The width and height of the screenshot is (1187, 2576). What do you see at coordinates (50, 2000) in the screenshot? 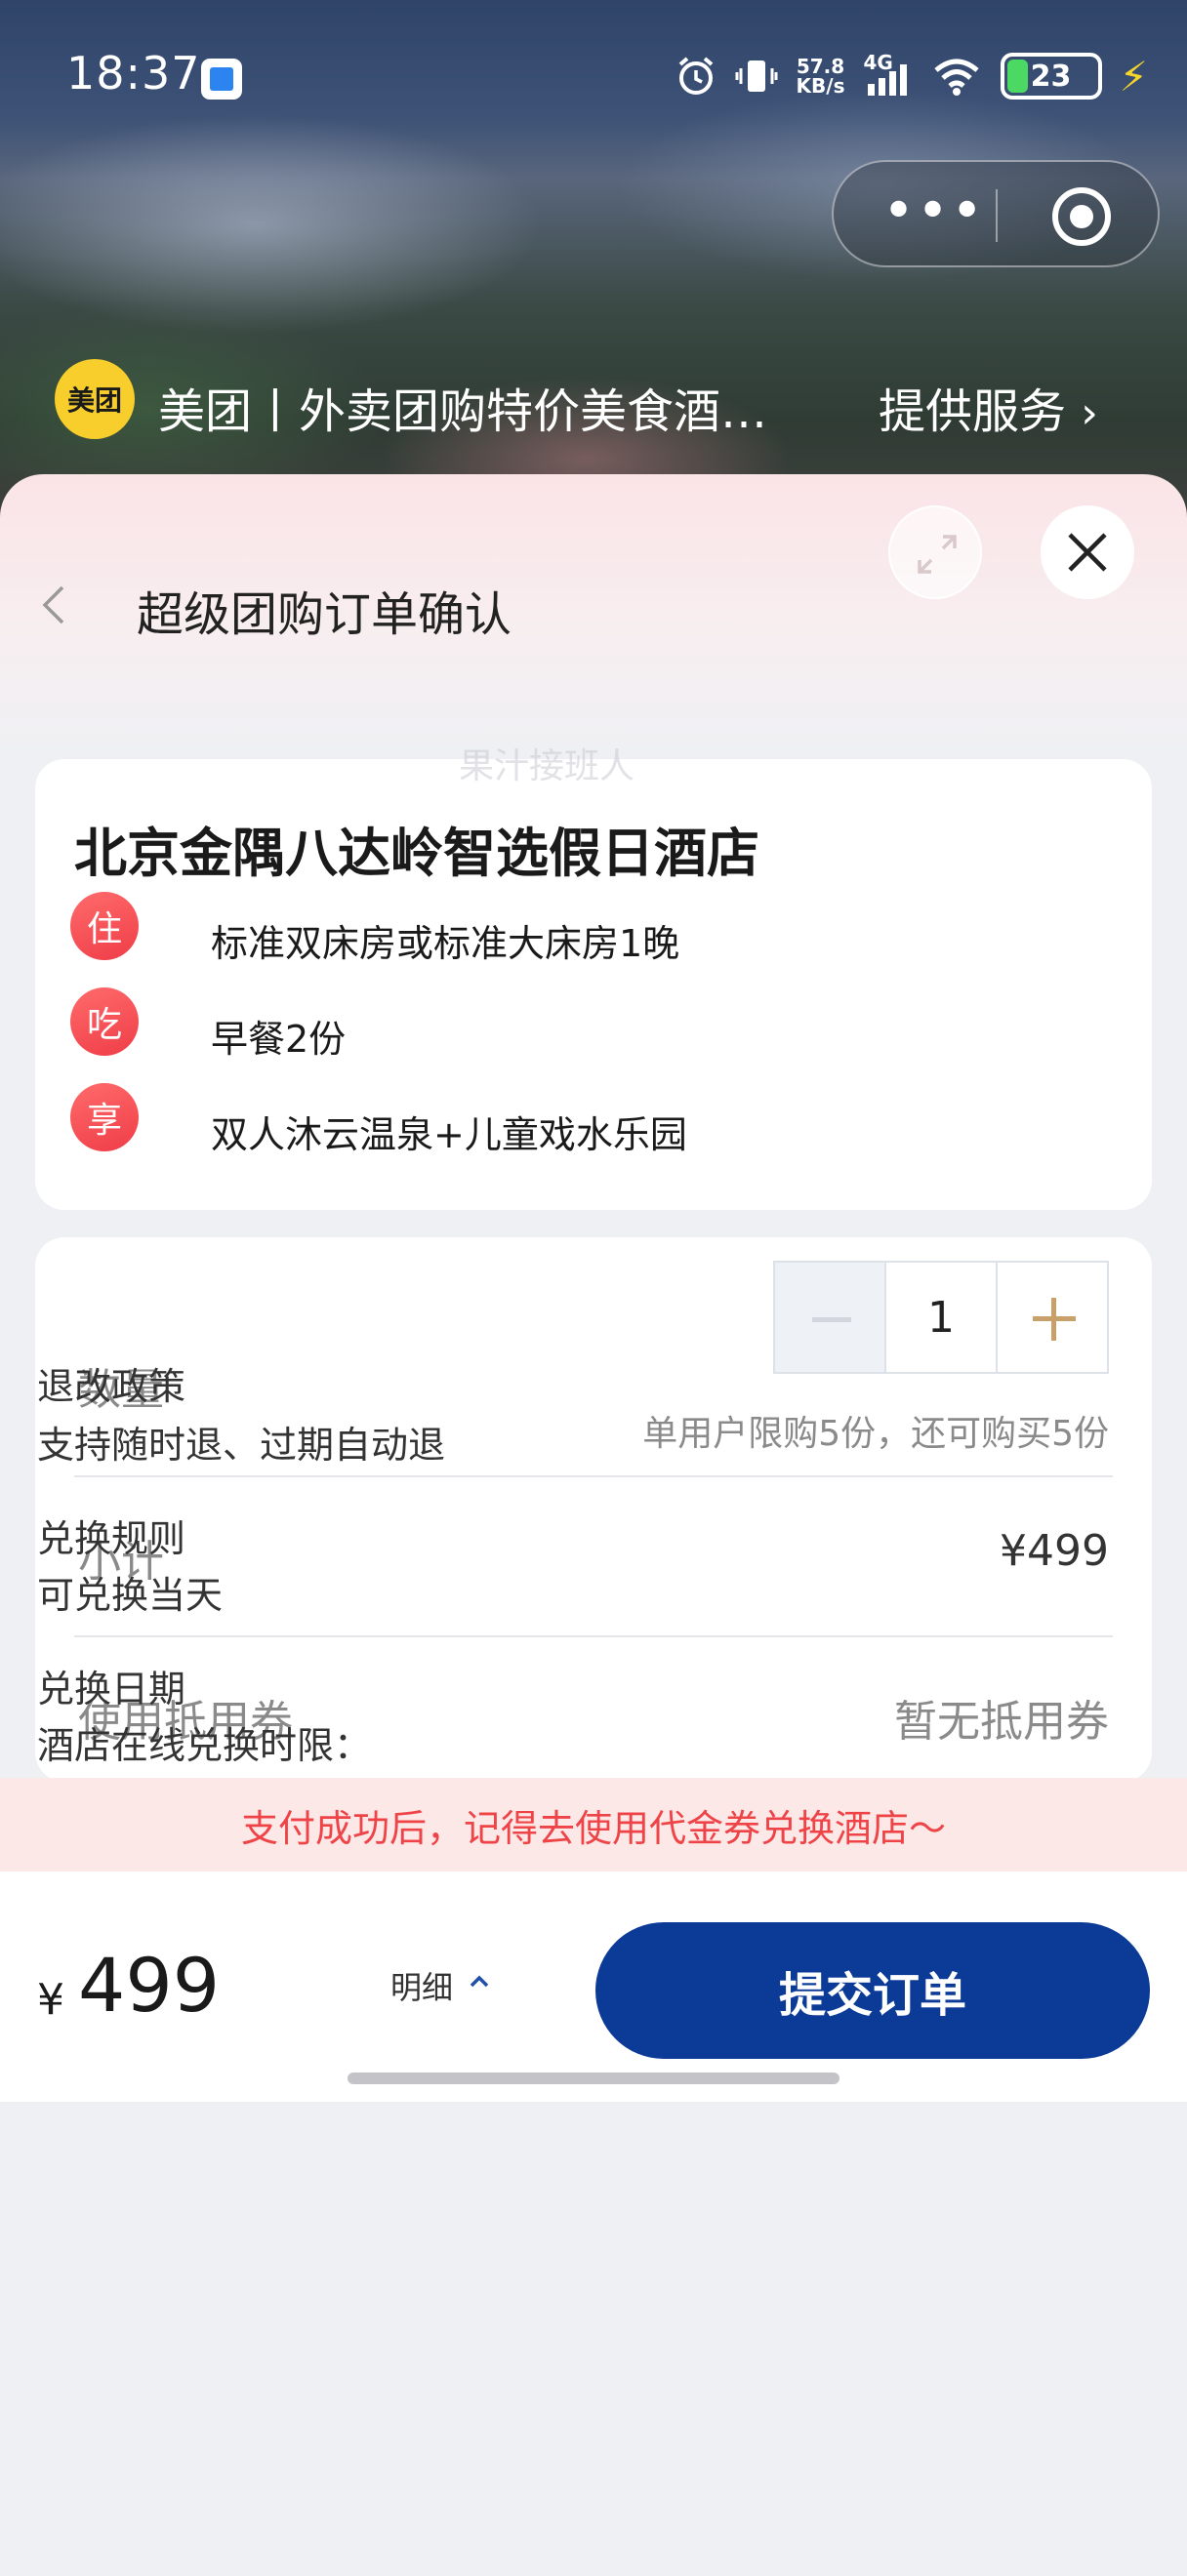
I see `currency-symbol: ¥` at bounding box center [50, 2000].